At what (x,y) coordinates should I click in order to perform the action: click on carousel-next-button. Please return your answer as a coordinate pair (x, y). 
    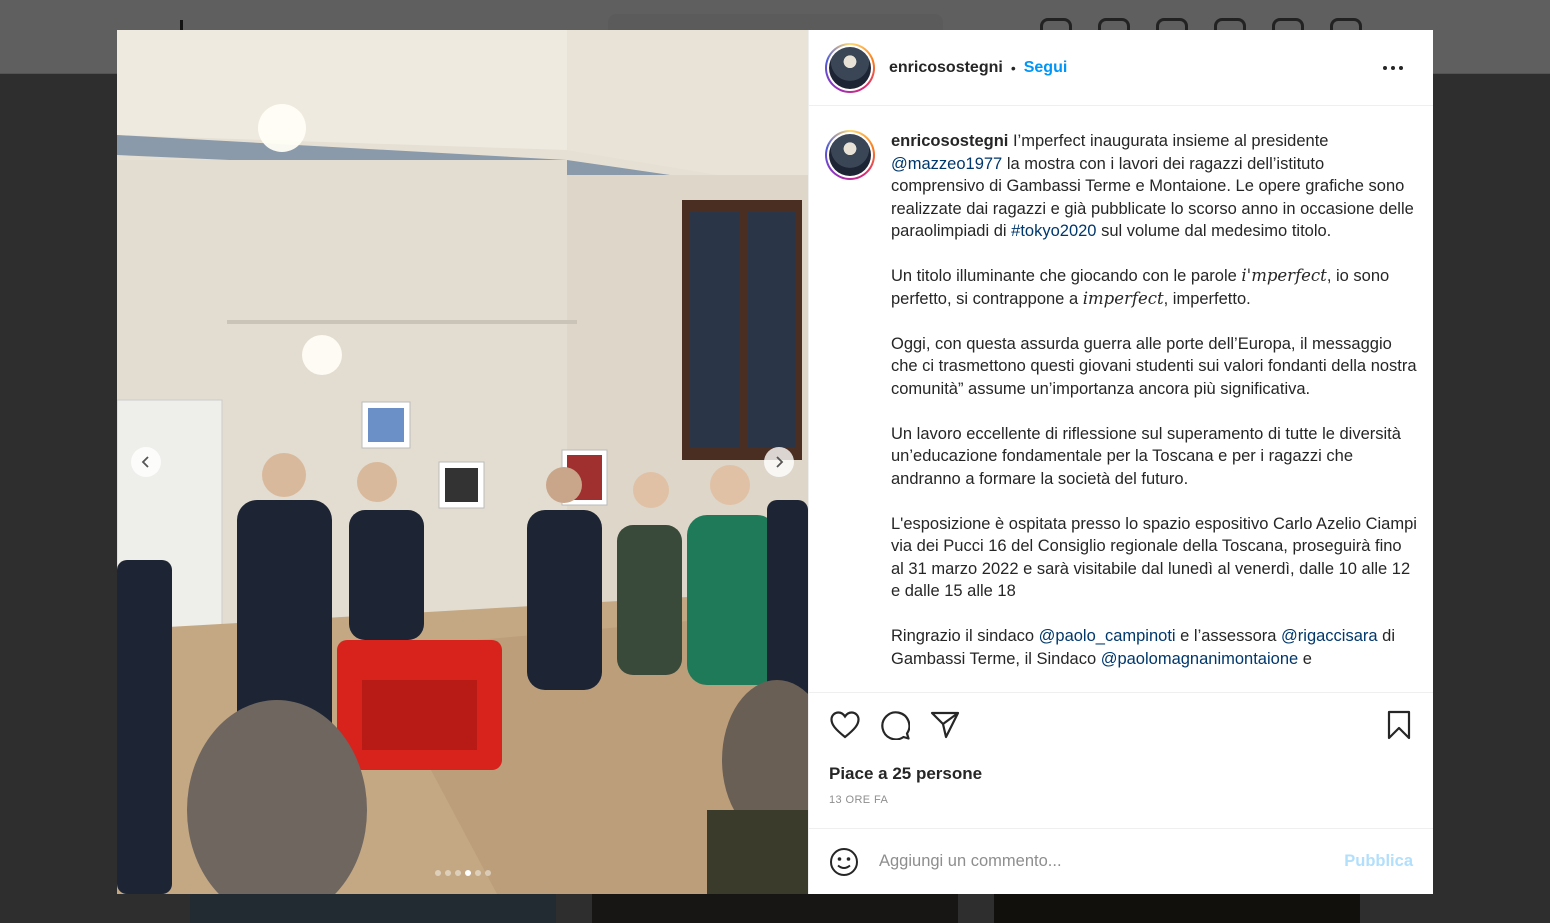
    Looking at the image, I should click on (779, 462).